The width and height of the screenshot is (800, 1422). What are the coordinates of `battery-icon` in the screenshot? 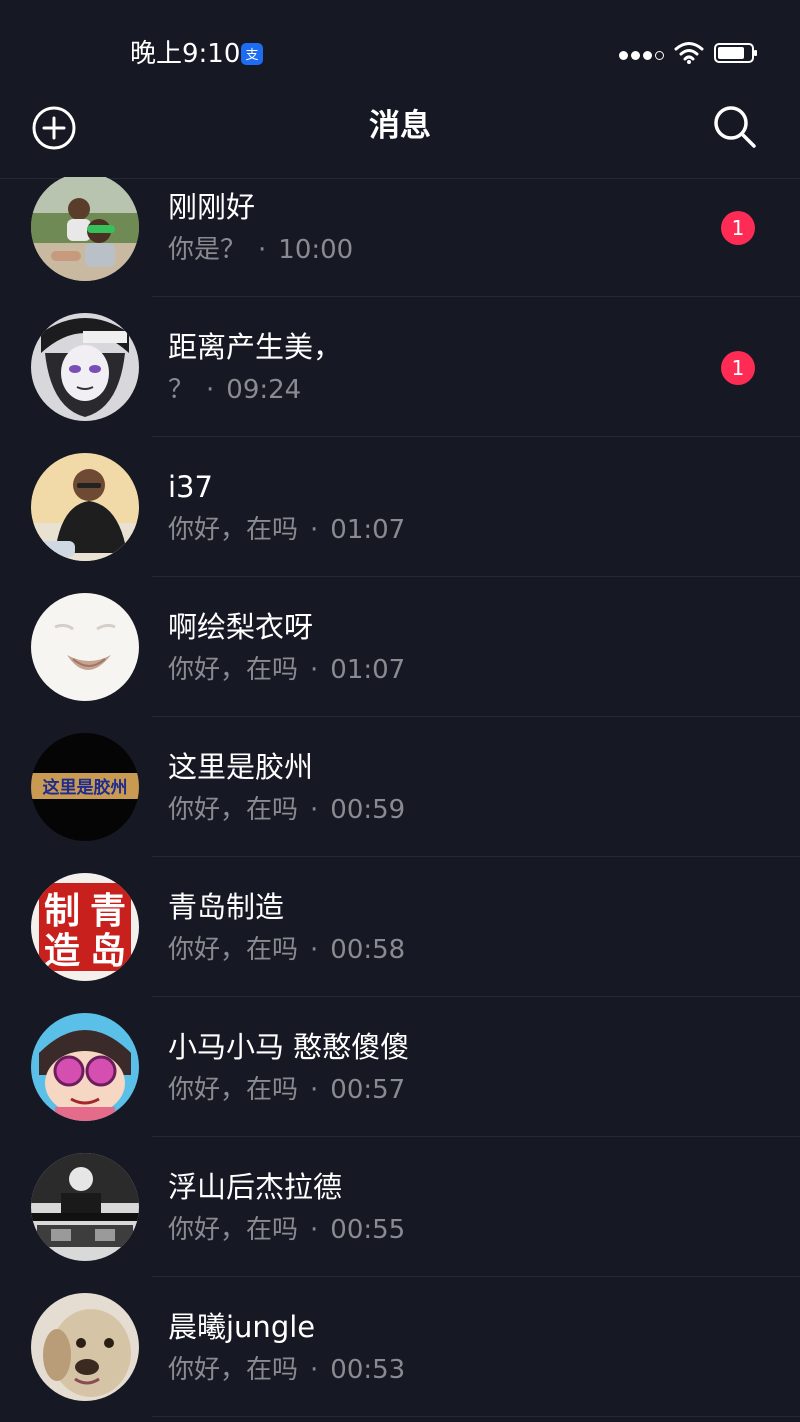 It's located at (736, 55).